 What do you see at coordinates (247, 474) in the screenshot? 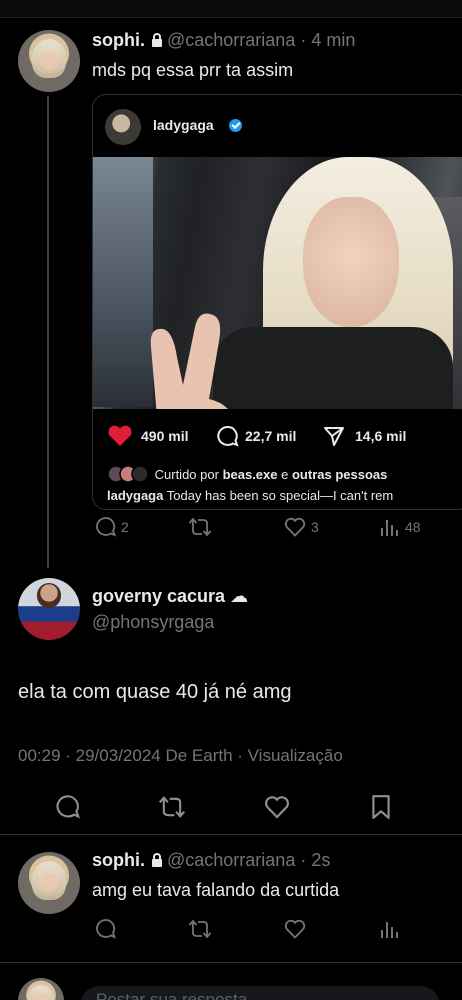
I see `liked-by-row: Curtido por beas.exe e outras pessoas` at bounding box center [247, 474].